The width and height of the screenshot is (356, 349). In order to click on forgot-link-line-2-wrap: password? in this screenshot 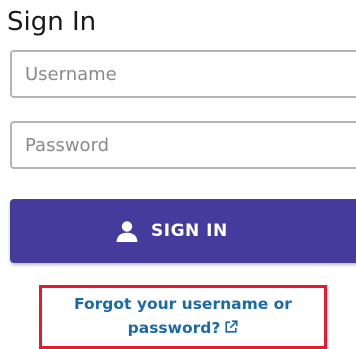, I will do `click(183, 328)`.